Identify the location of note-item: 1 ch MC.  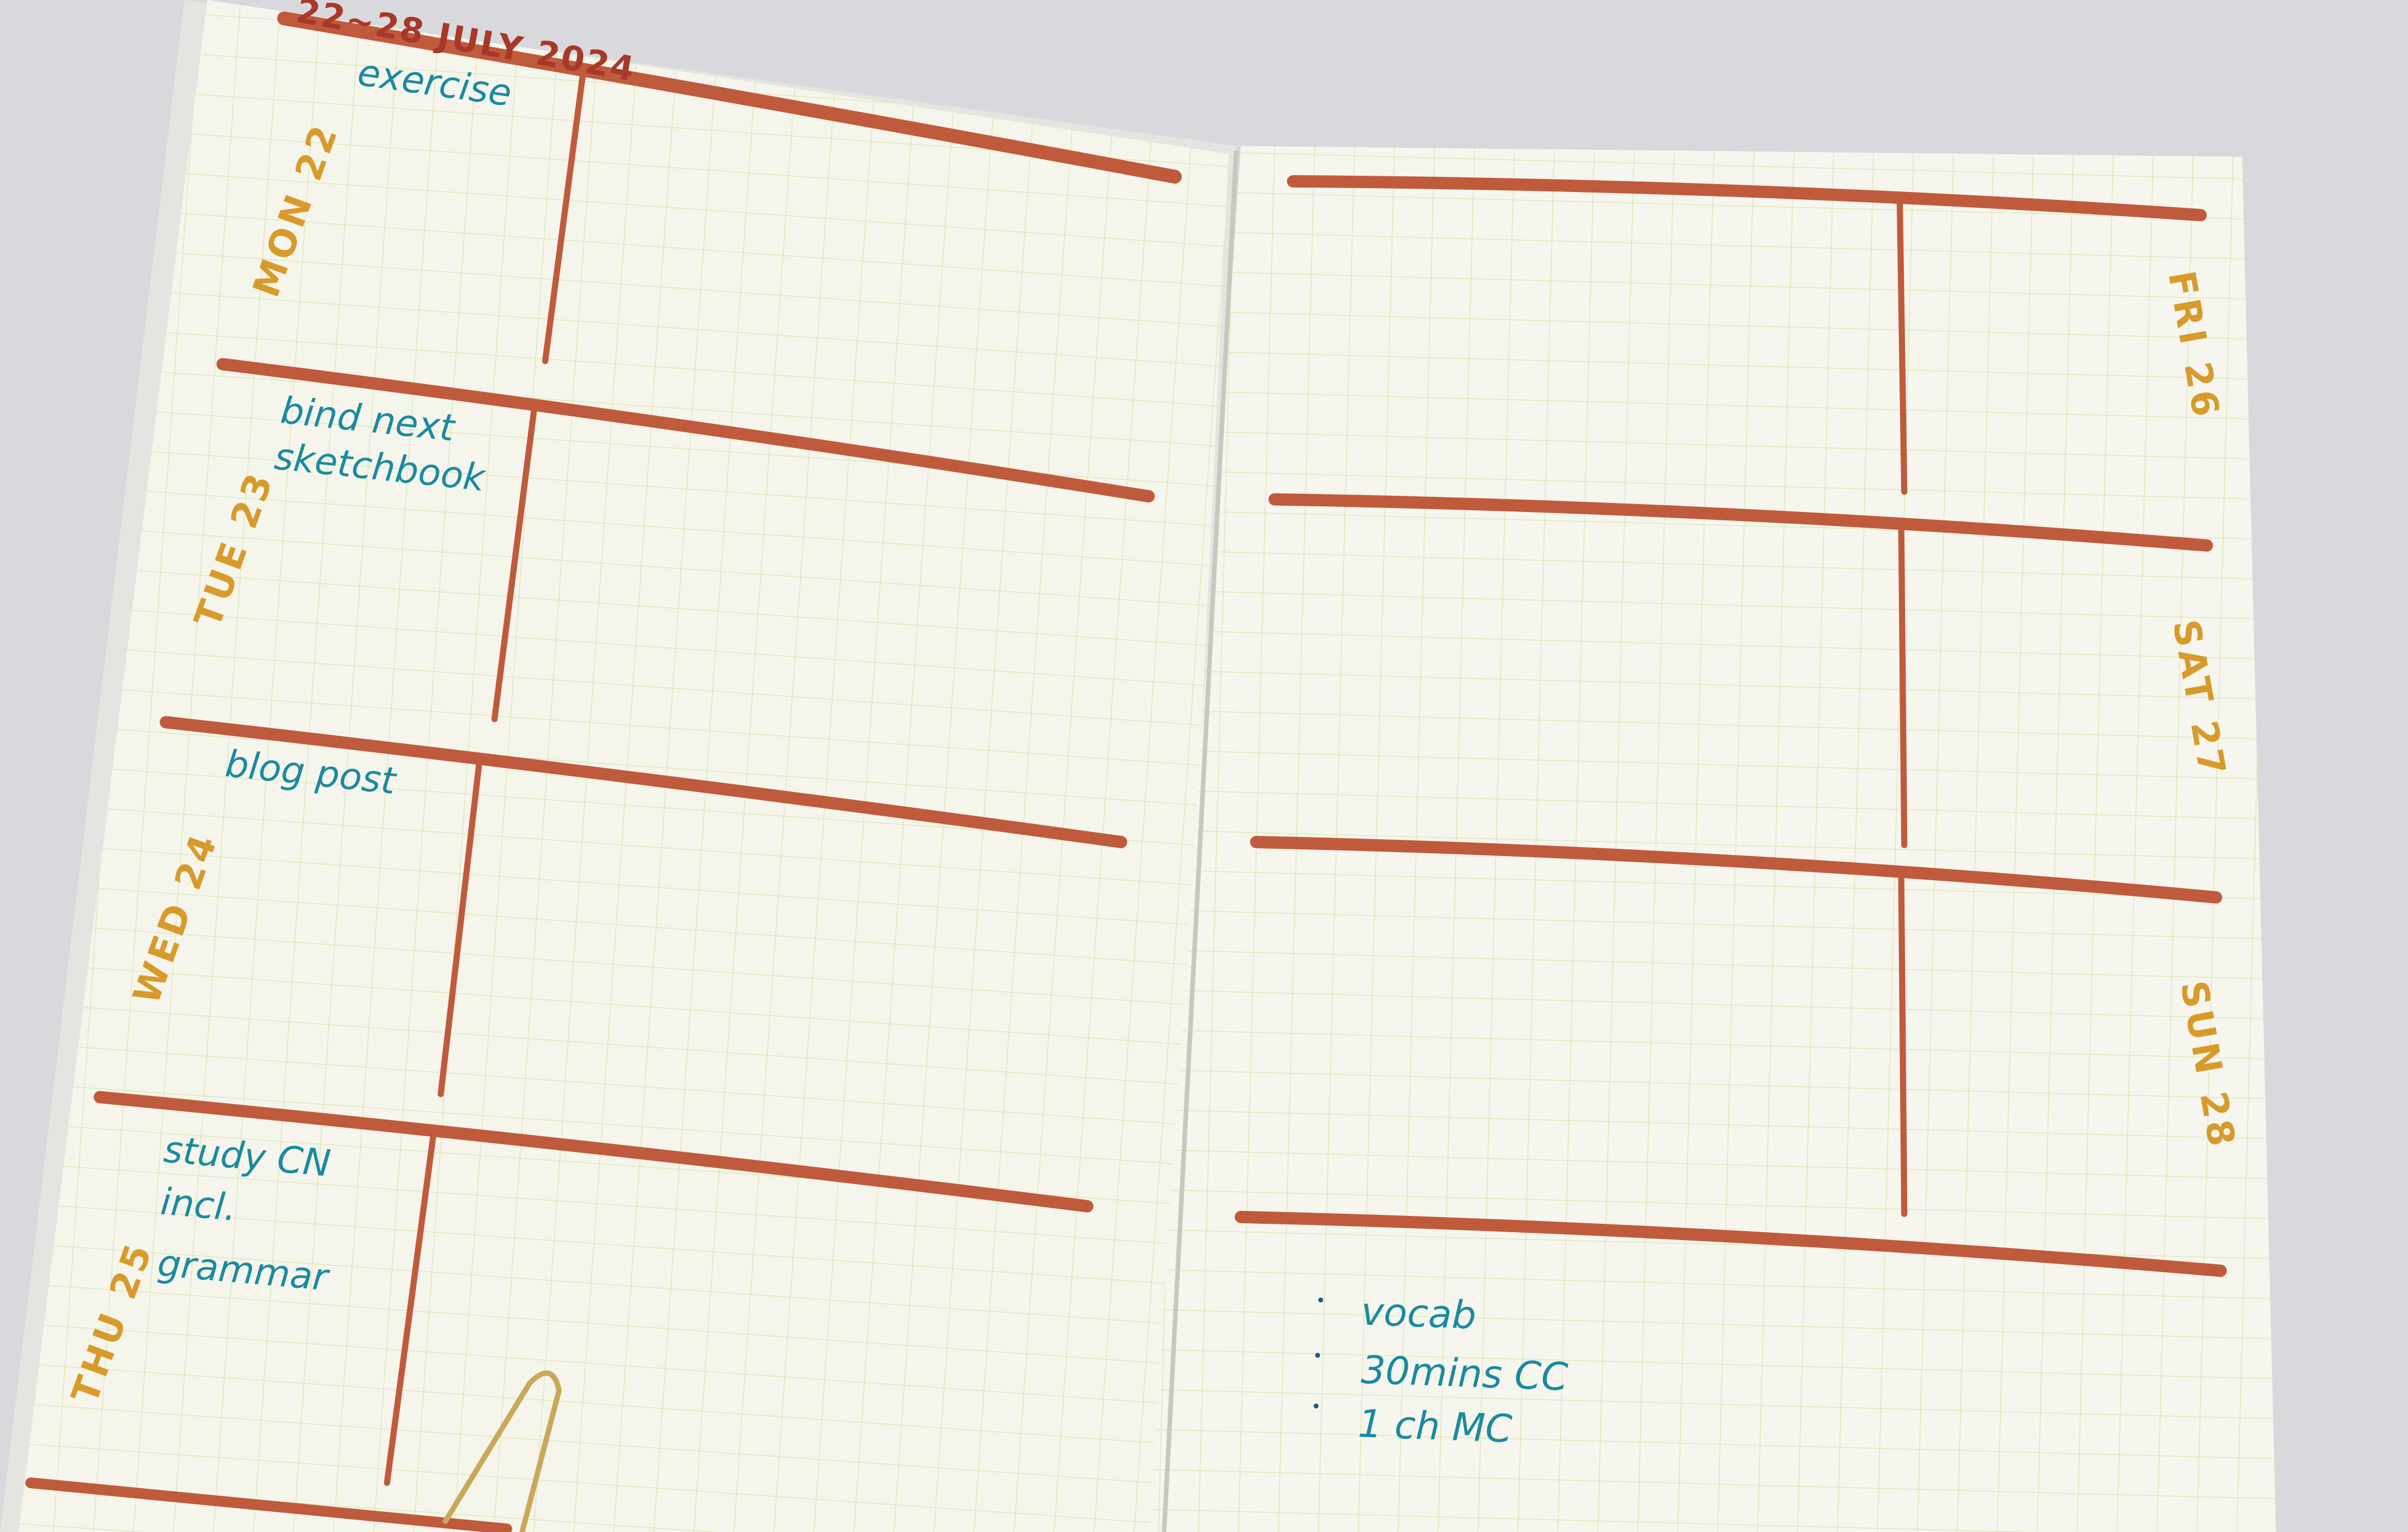
(1435, 1427).